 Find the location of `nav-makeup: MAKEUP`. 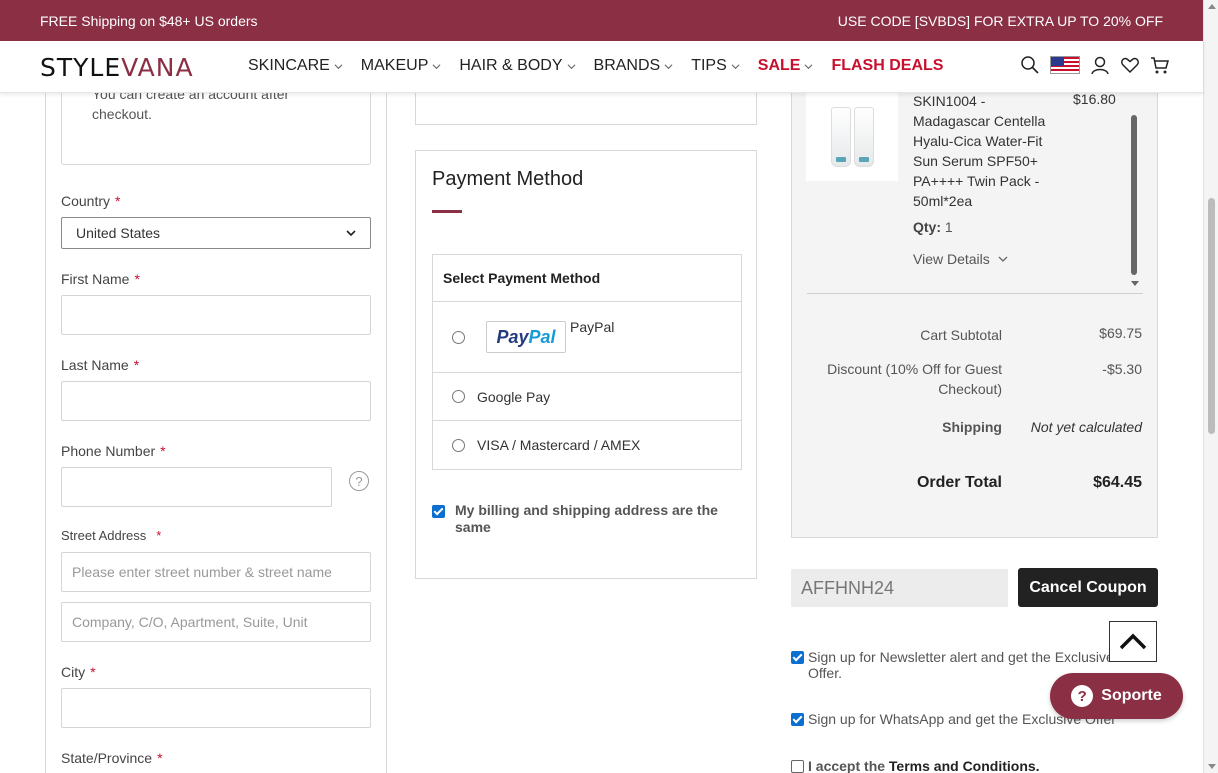

nav-makeup: MAKEUP is located at coordinates (401, 66).